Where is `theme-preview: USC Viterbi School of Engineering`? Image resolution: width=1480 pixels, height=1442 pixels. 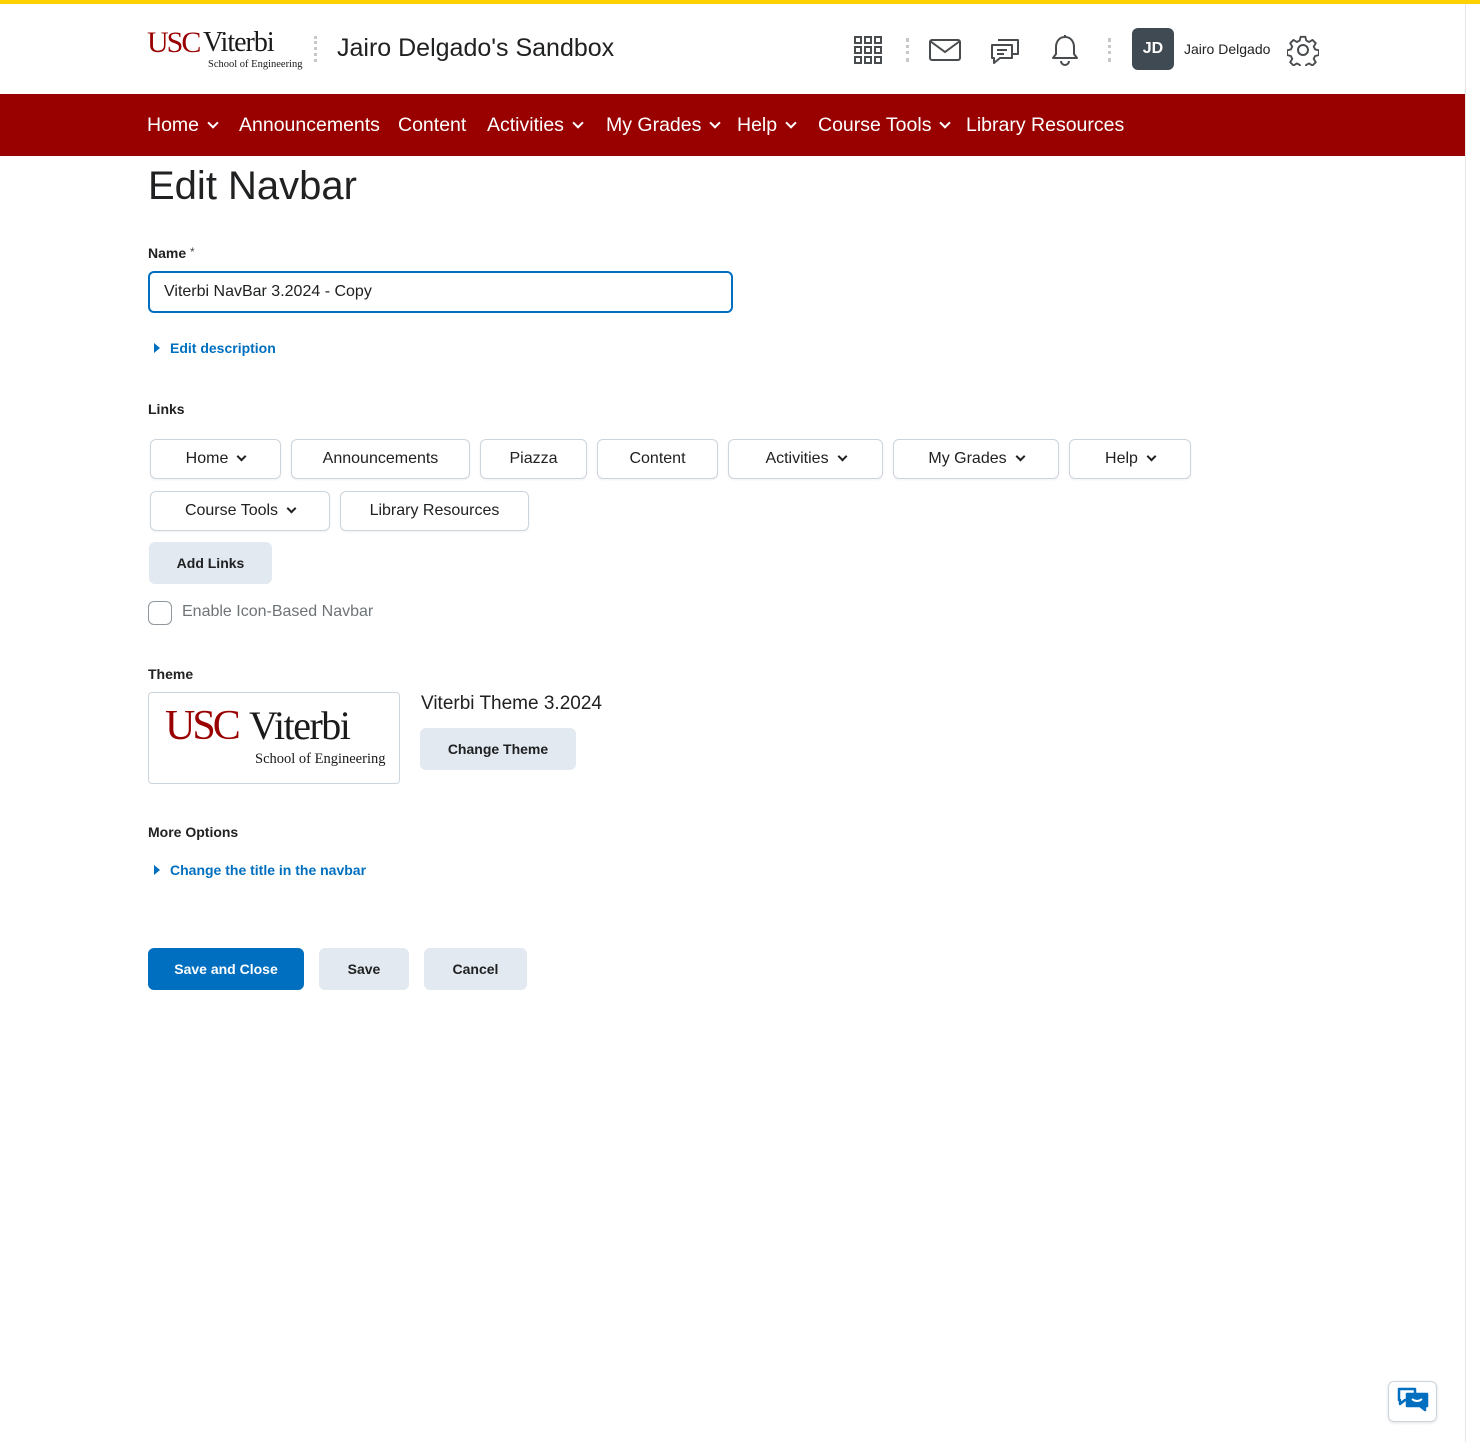 theme-preview: USC Viterbi School of Engineering is located at coordinates (274, 738).